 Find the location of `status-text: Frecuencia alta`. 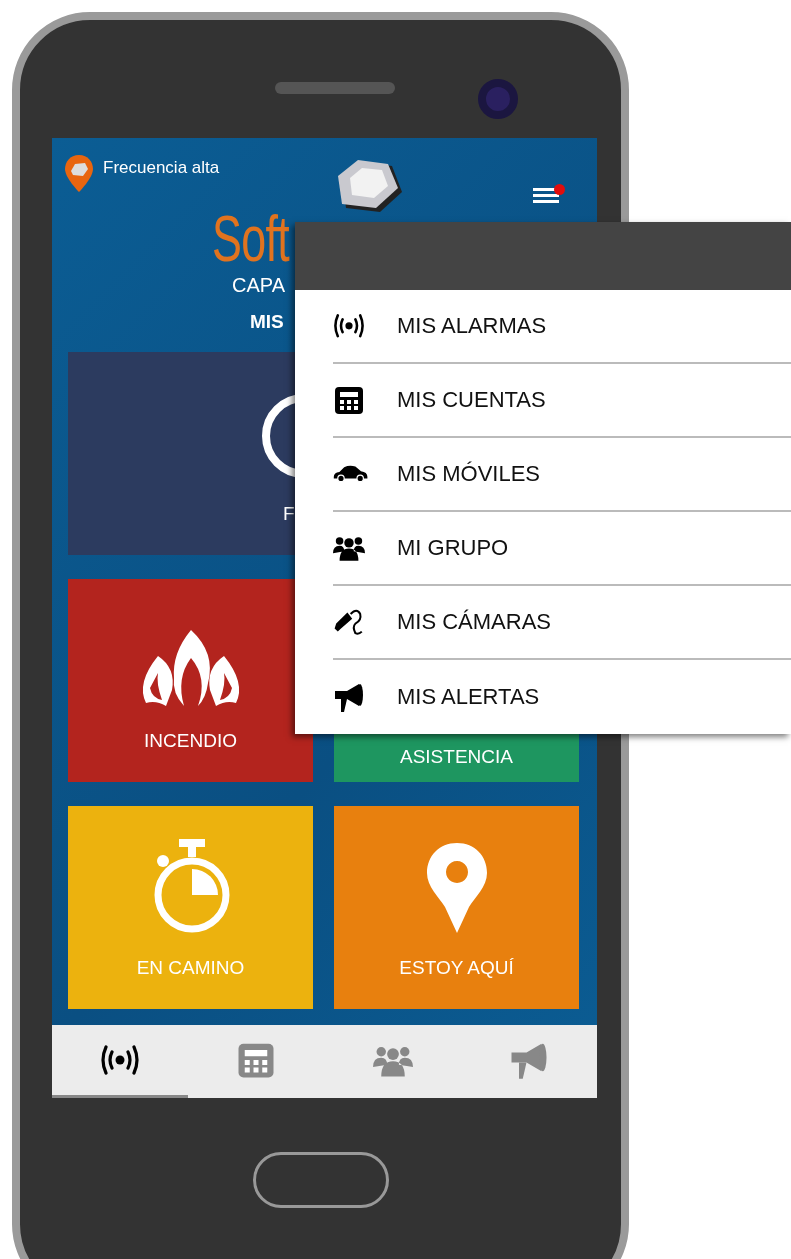

status-text: Frecuencia alta is located at coordinates (161, 168).